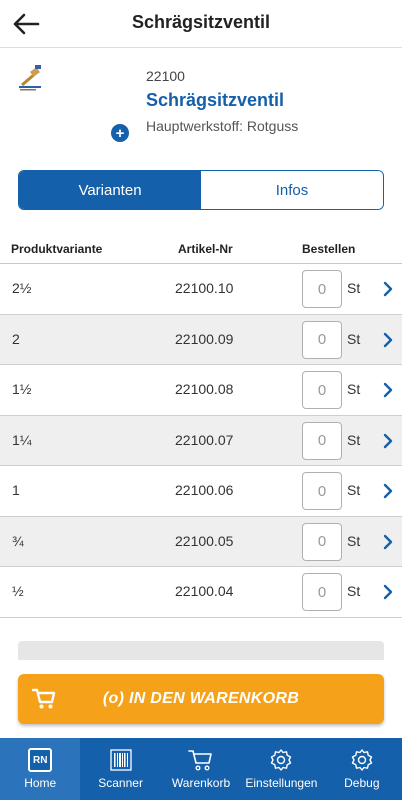  What do you see at coordinates (204, 591) in the screenshot?
I see `article-number: 22100.04` at bounding box center [204, 591].